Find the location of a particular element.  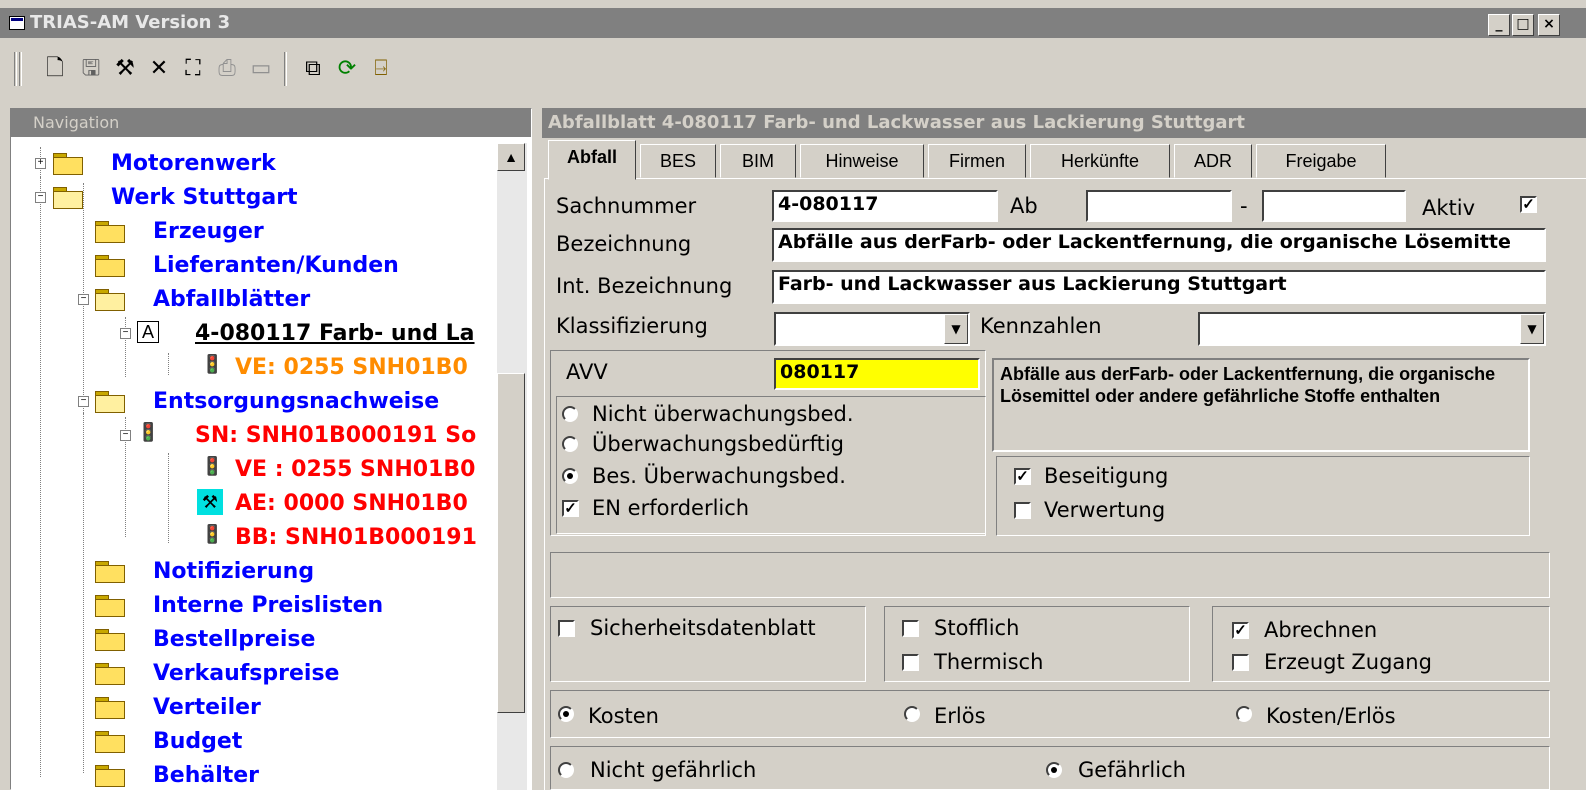

ab-label: Ab is located at coordinates (1024, 206).